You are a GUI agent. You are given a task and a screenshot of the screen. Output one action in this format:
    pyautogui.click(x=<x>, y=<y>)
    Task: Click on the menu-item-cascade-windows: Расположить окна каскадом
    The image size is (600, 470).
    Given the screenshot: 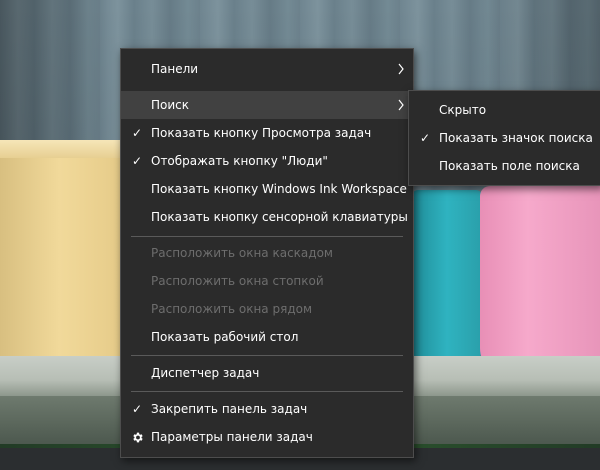 What is the action you would take?
    pyautogui.click(x=267, y=253)
    